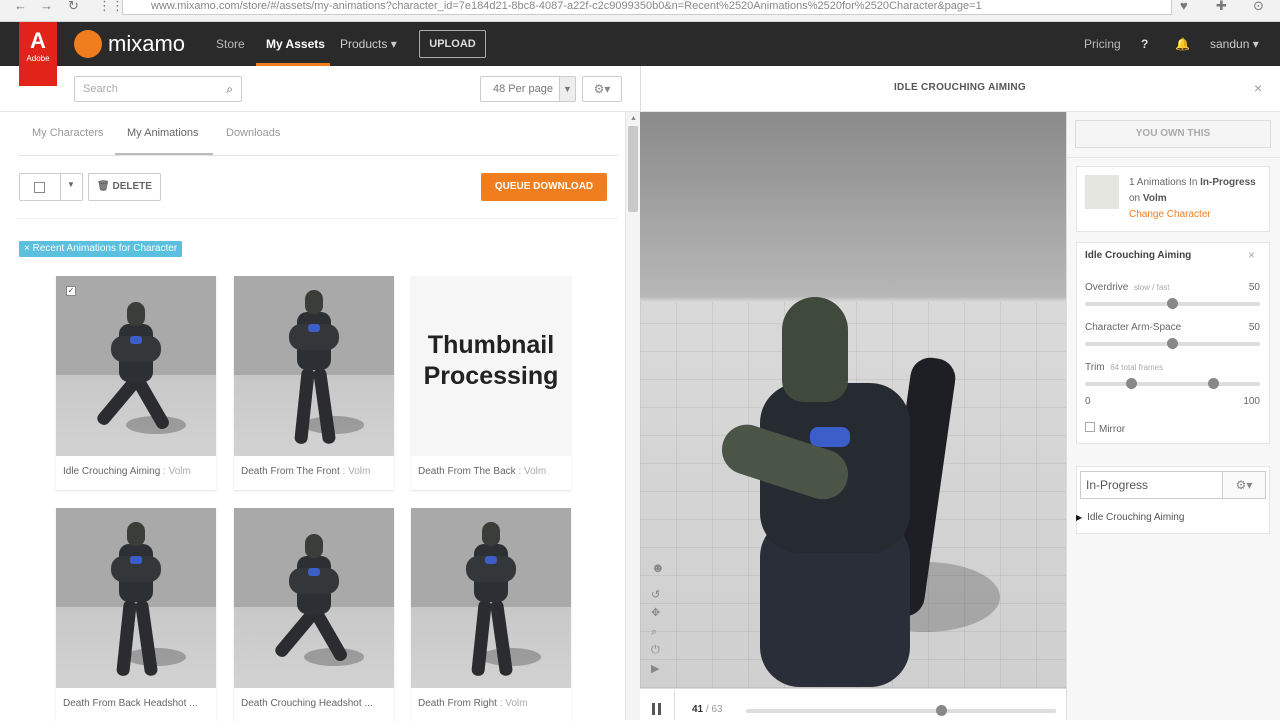 The width and height of the screenshot is (1280, 722). What do you see at coordinates (657, 709) in the screenshot?
I see `pause-icon` at bounding box center [657, 709].